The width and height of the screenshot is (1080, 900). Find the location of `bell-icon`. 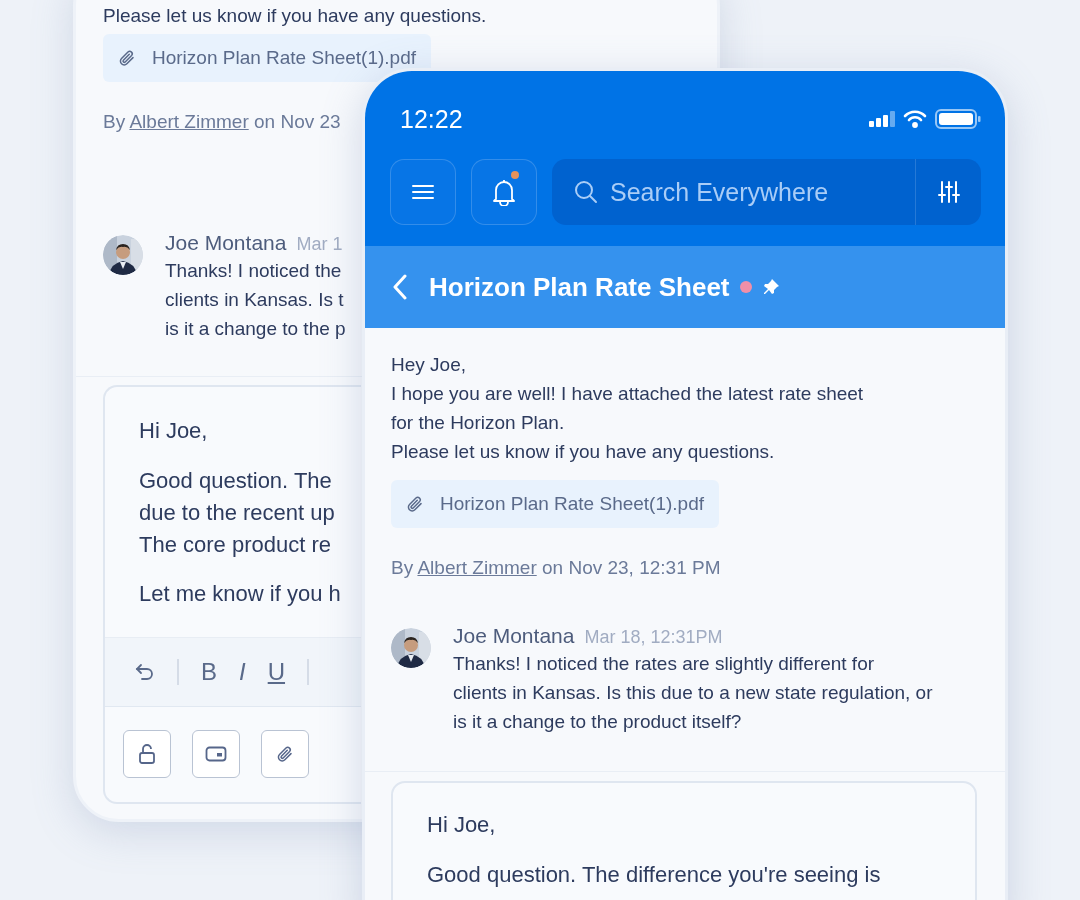

bell-icon is located at coordinates (504, 192).